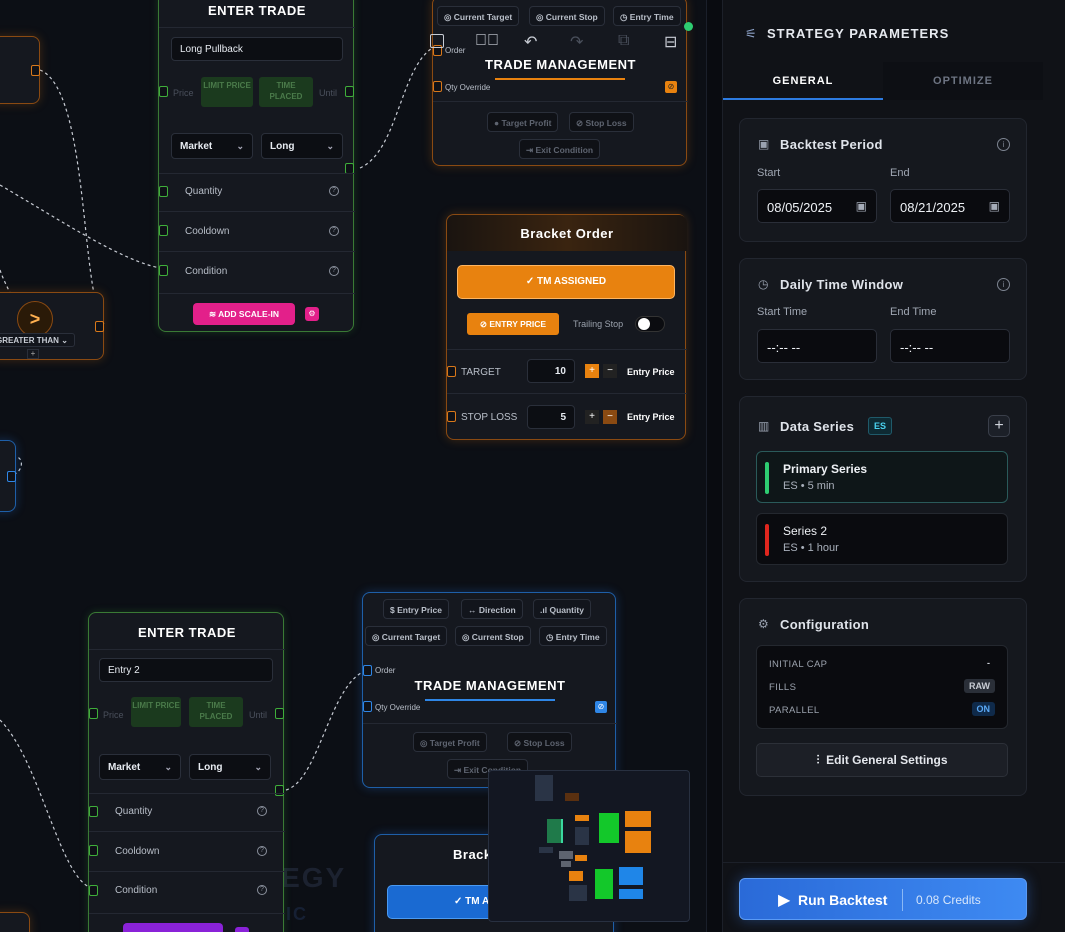  Describe the element at coordinates (257, 49) in the screenshot. I see `trade-name-input: Long Pullback` at that location.